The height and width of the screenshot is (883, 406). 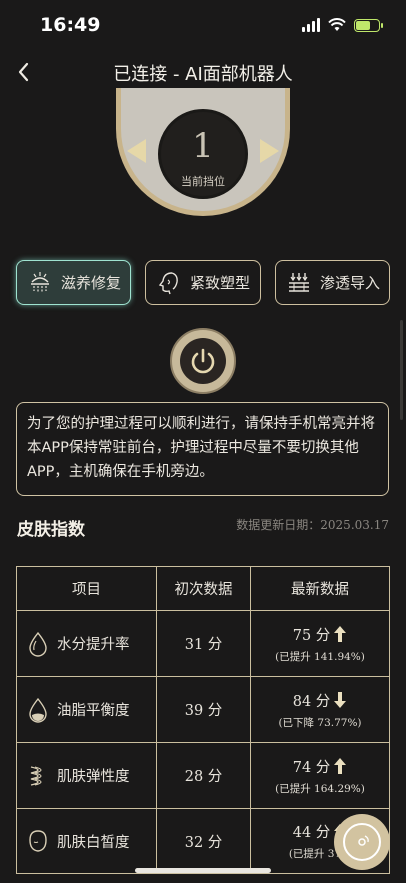 I want to click on item-cell: 肌肤白皙度, so click(x=87, y=841).